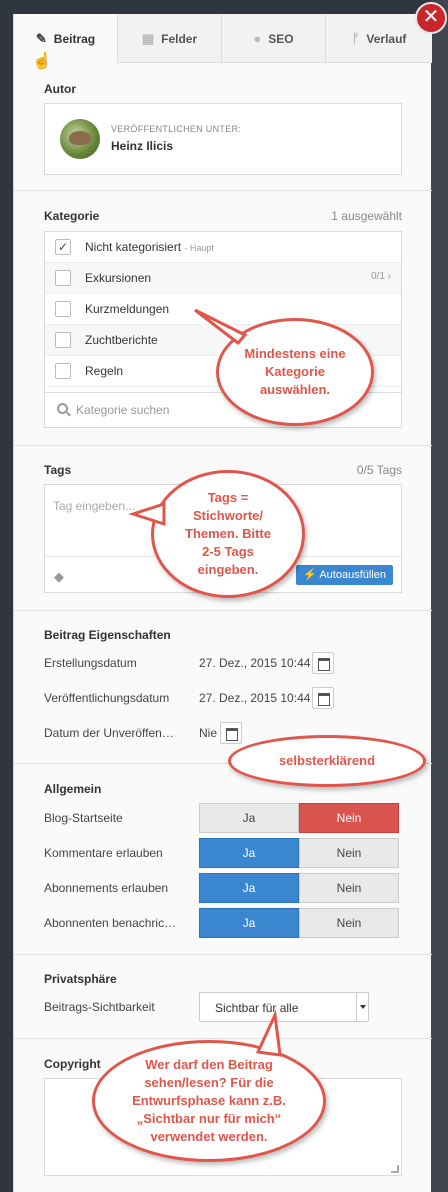  Describe the element at coordinates (366, 216) in the screenshot. I see `category-count: 1 ausgewählt` at that location.